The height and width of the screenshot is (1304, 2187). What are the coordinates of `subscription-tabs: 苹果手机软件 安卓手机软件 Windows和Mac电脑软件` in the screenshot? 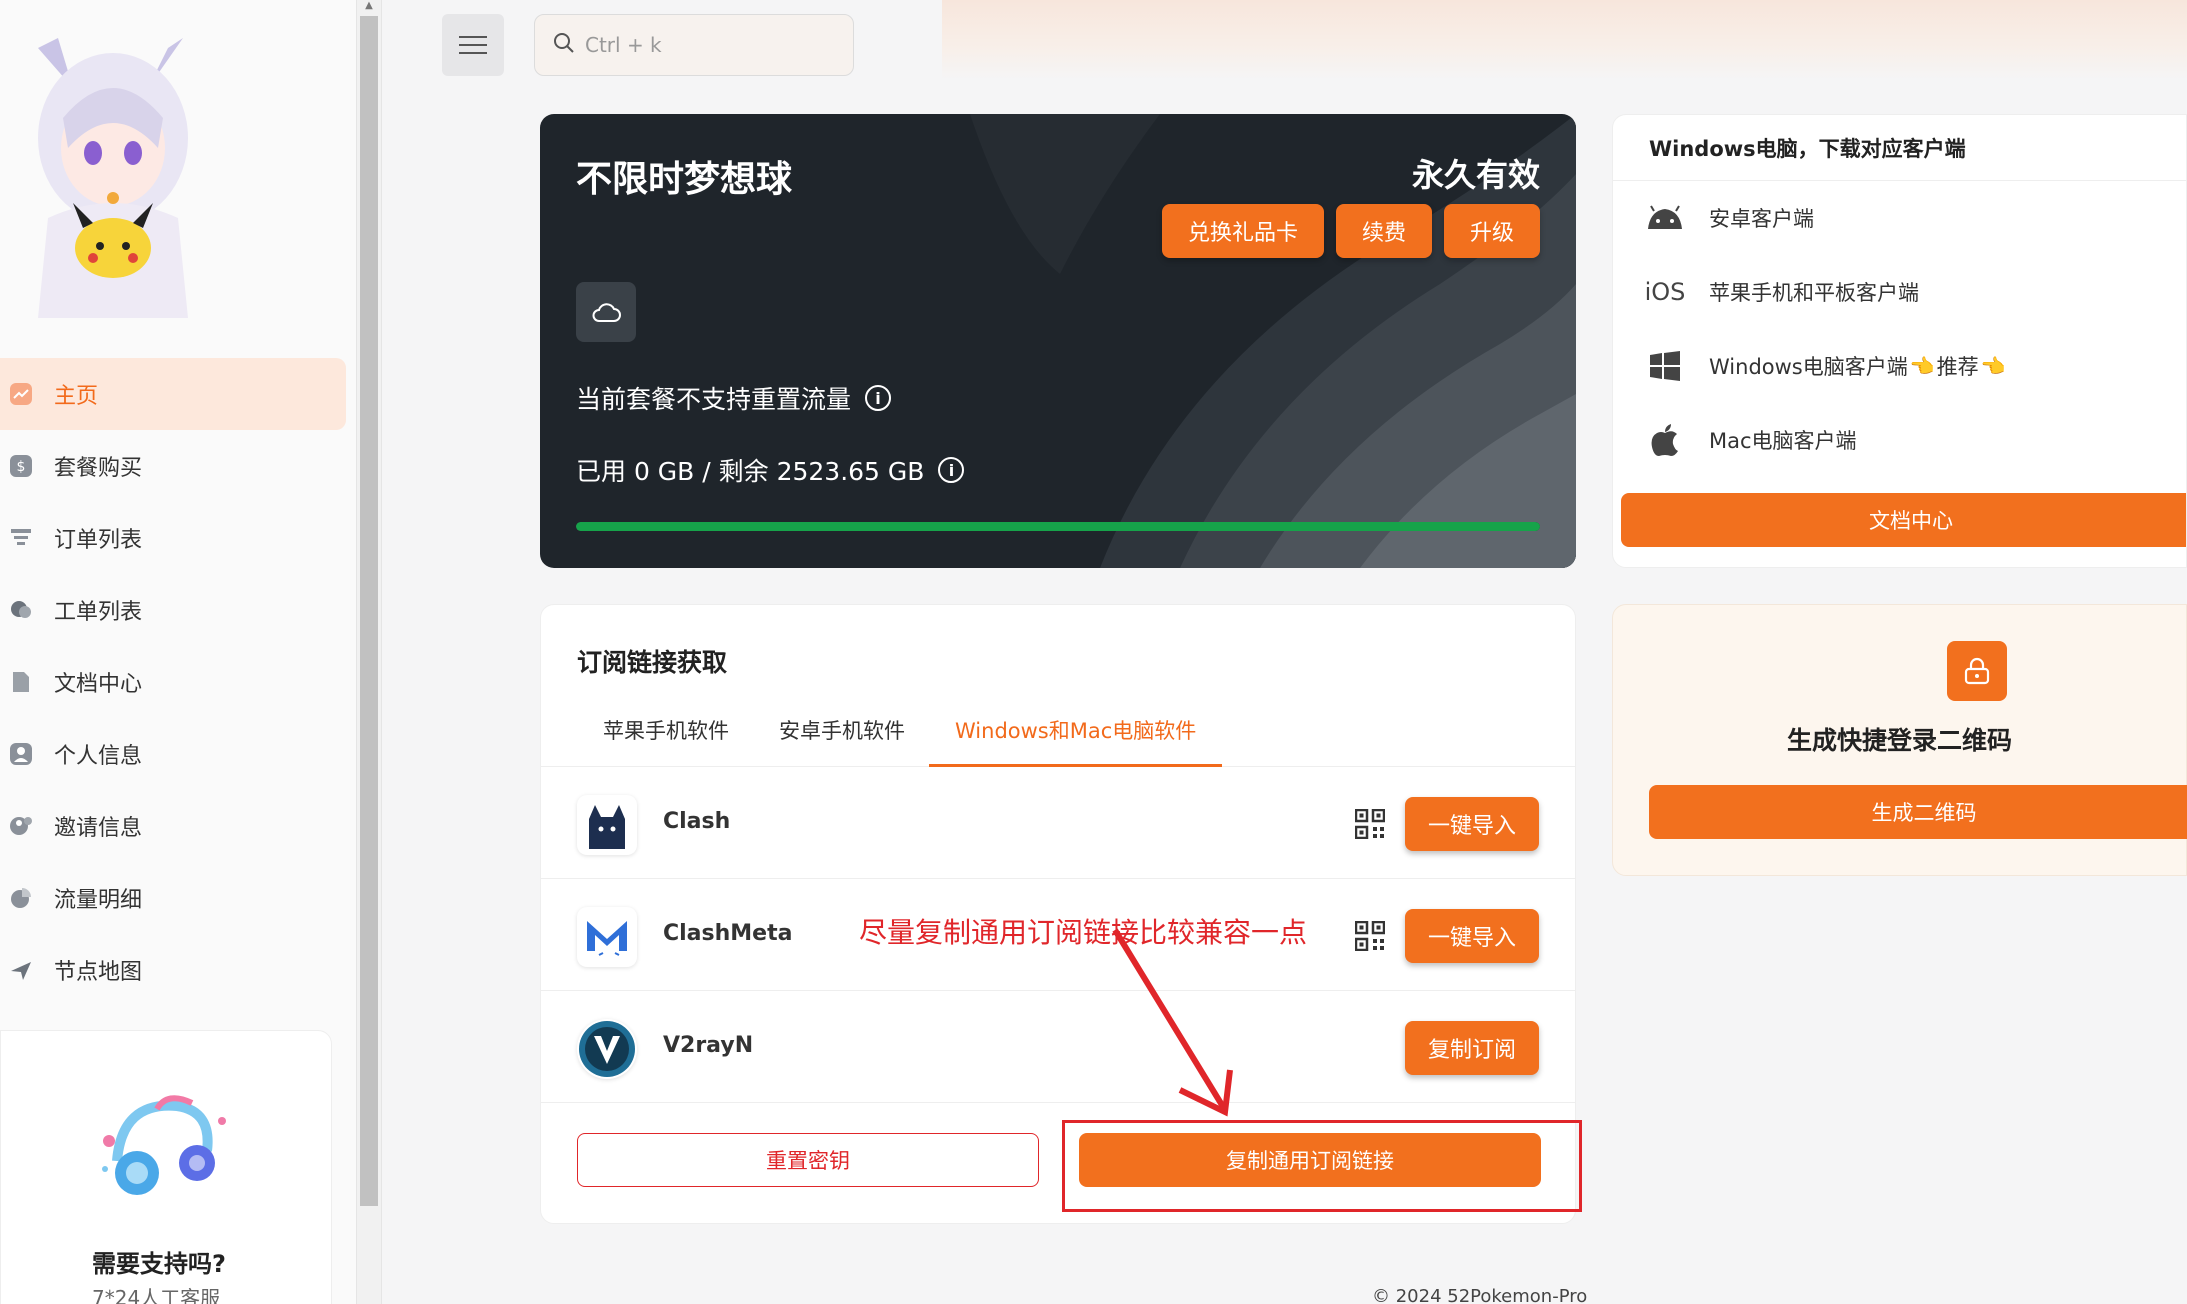 It's located at (1058, 736).